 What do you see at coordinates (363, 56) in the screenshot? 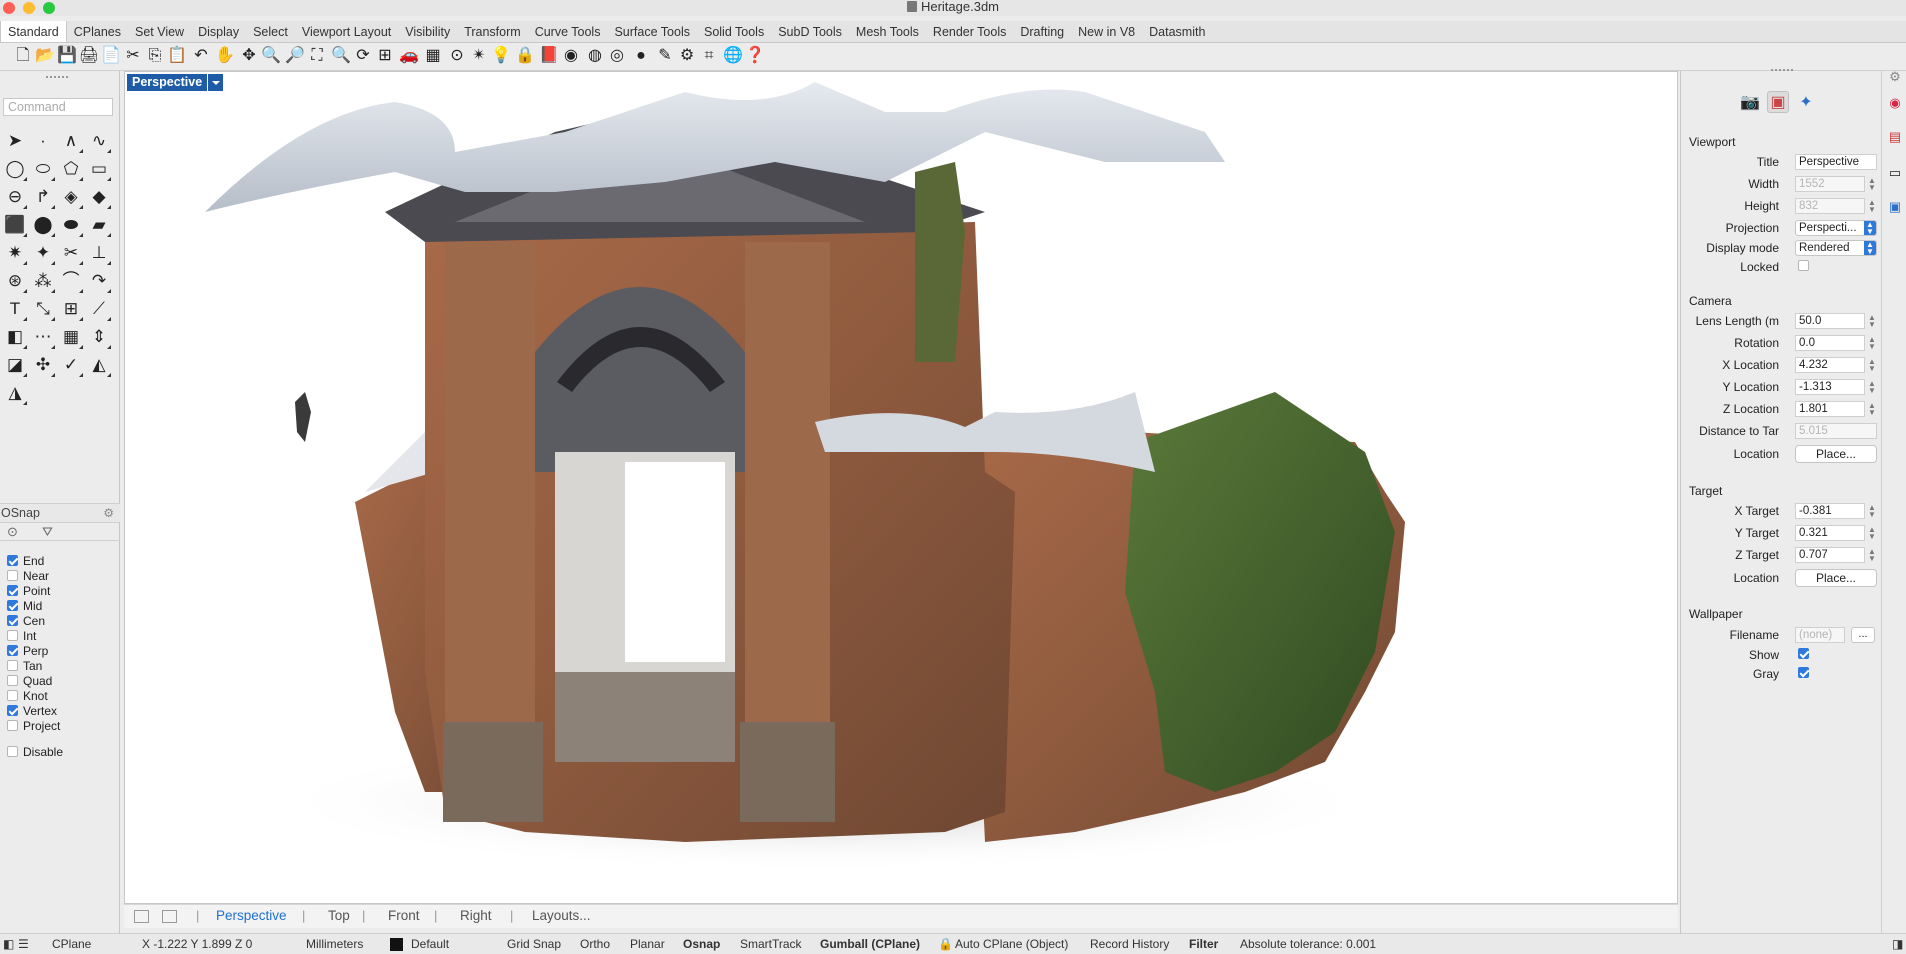
I see `rotate-icon: ⟳` at bounding box center [363, 56].